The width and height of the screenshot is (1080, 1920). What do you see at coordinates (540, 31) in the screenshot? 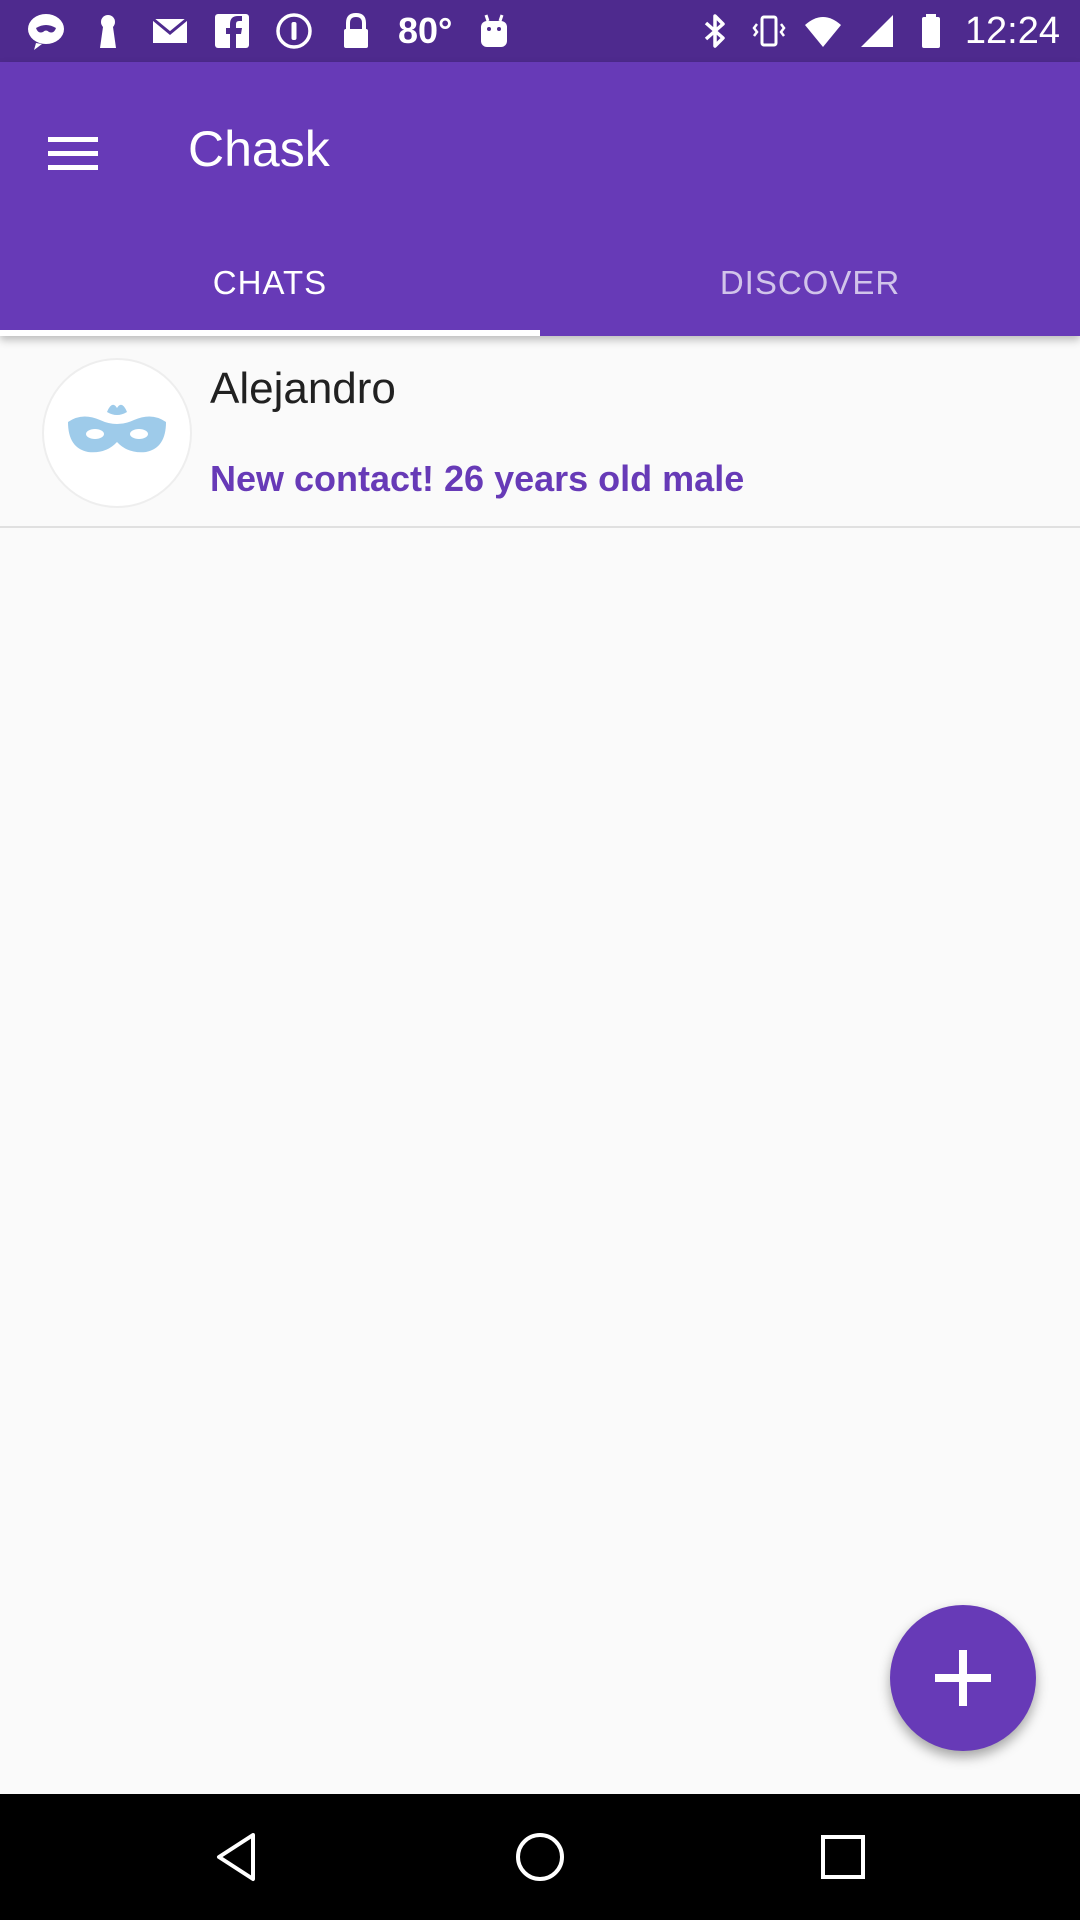
I see `status-bar: 80° 12:24` at bounding box center [540, 31].